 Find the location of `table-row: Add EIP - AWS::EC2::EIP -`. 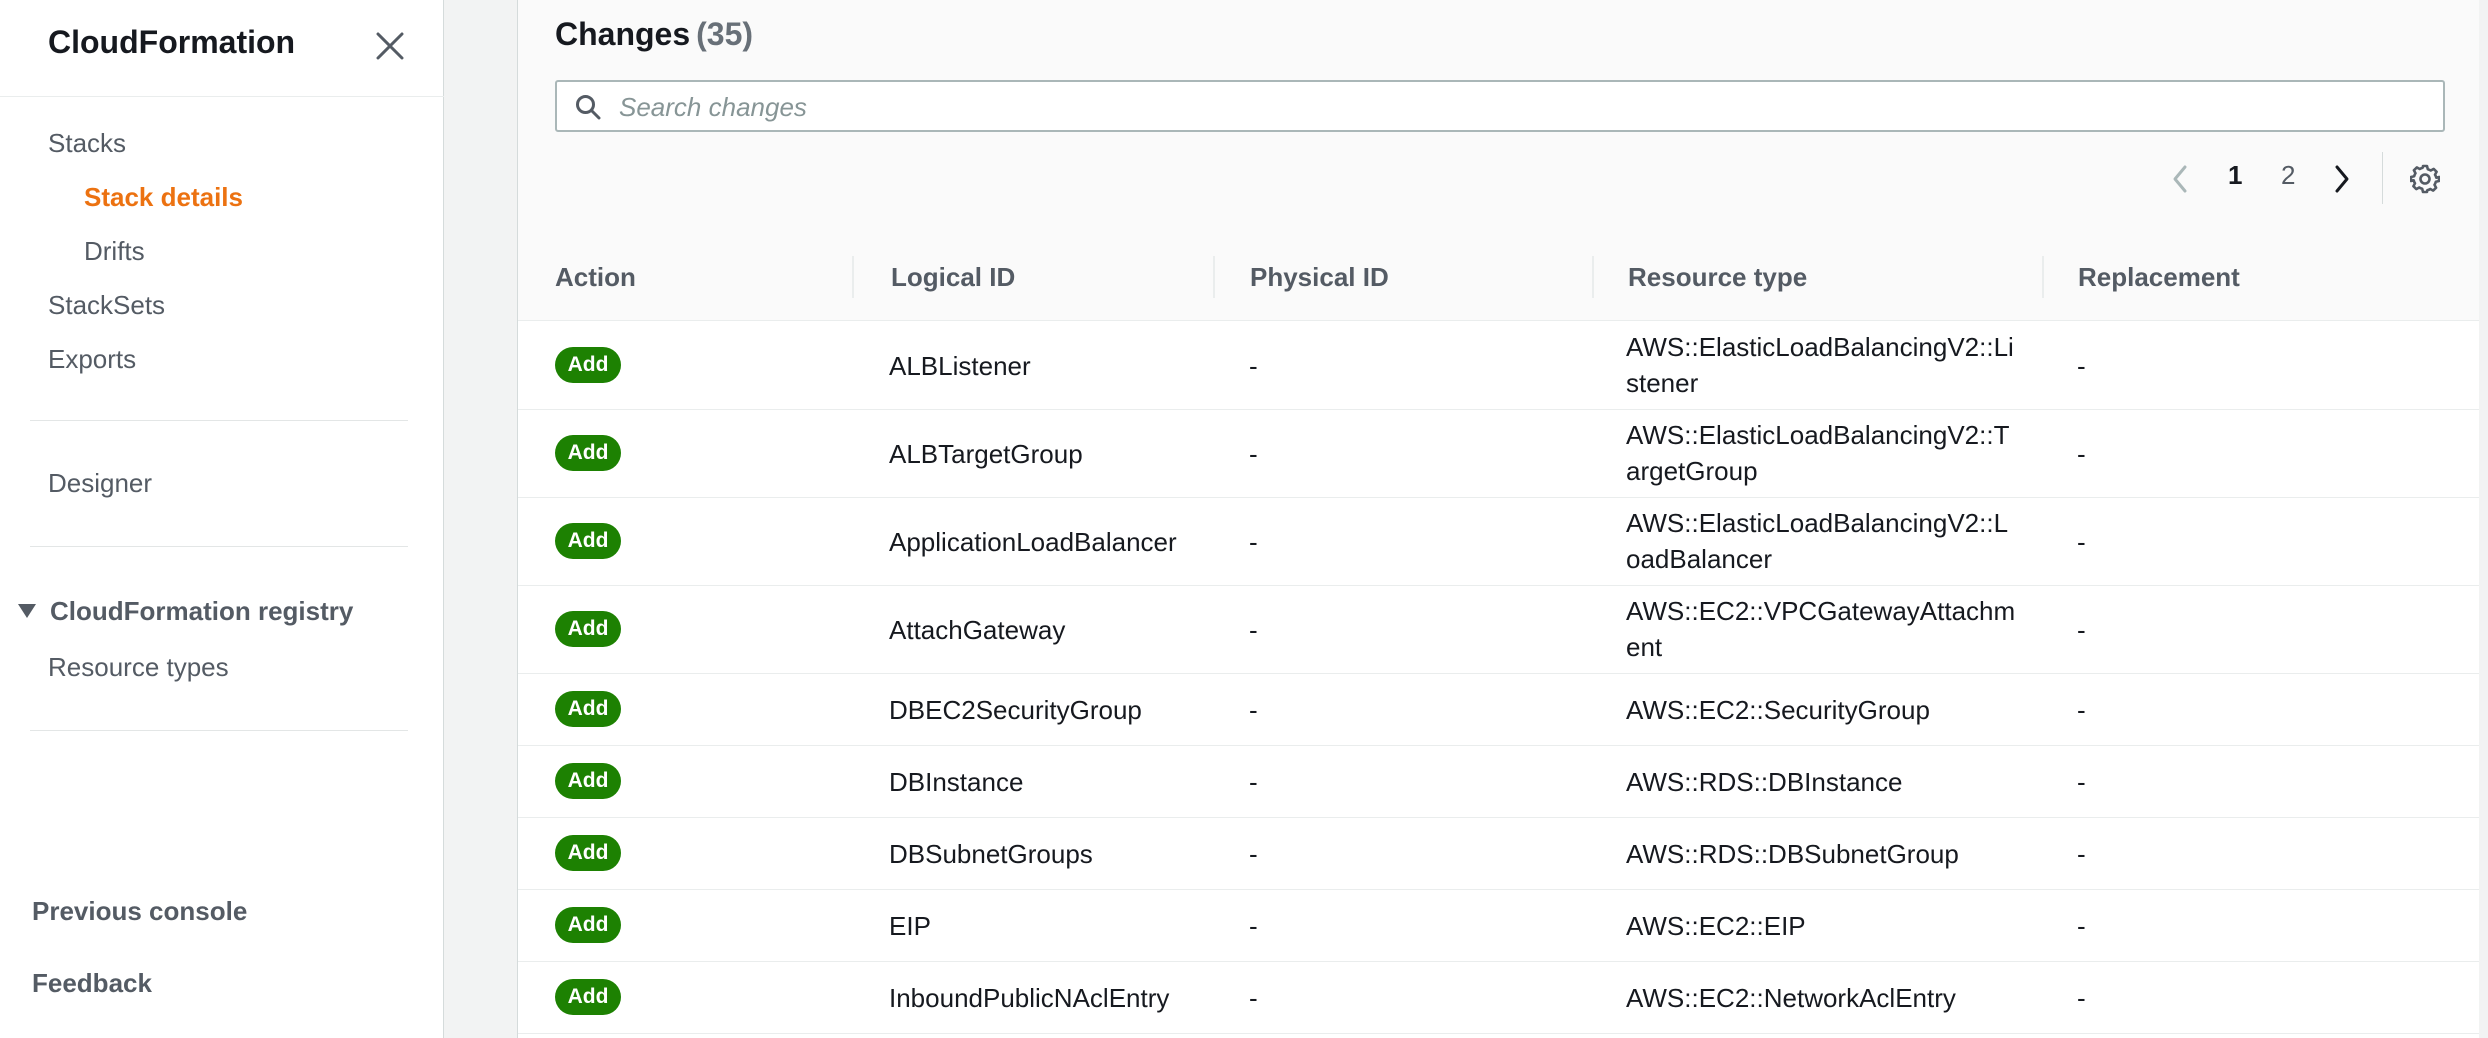

table-row: Add EIP - AWS::EC2::EIP - is located at coordinates (1498, 925).